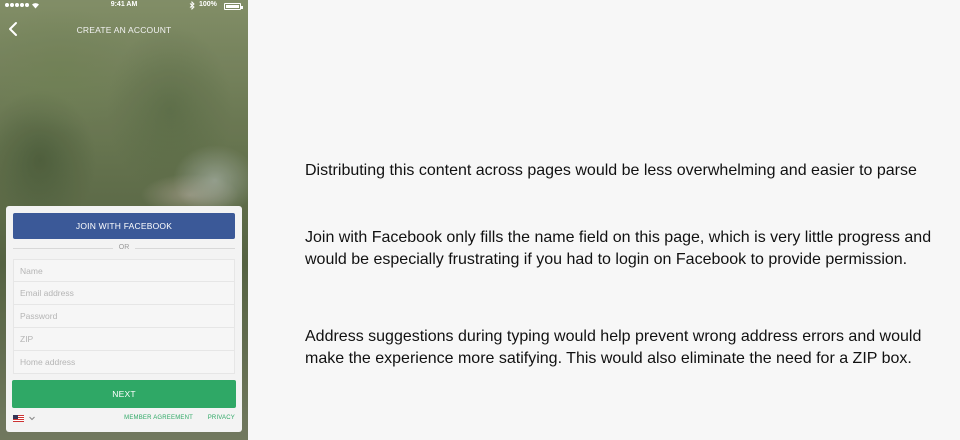 Image resolution: width=960 pixels, height=440 pixels. Describe the element at coordinates (124, 362) in the screenshot. I see `home-address-field` at that location.